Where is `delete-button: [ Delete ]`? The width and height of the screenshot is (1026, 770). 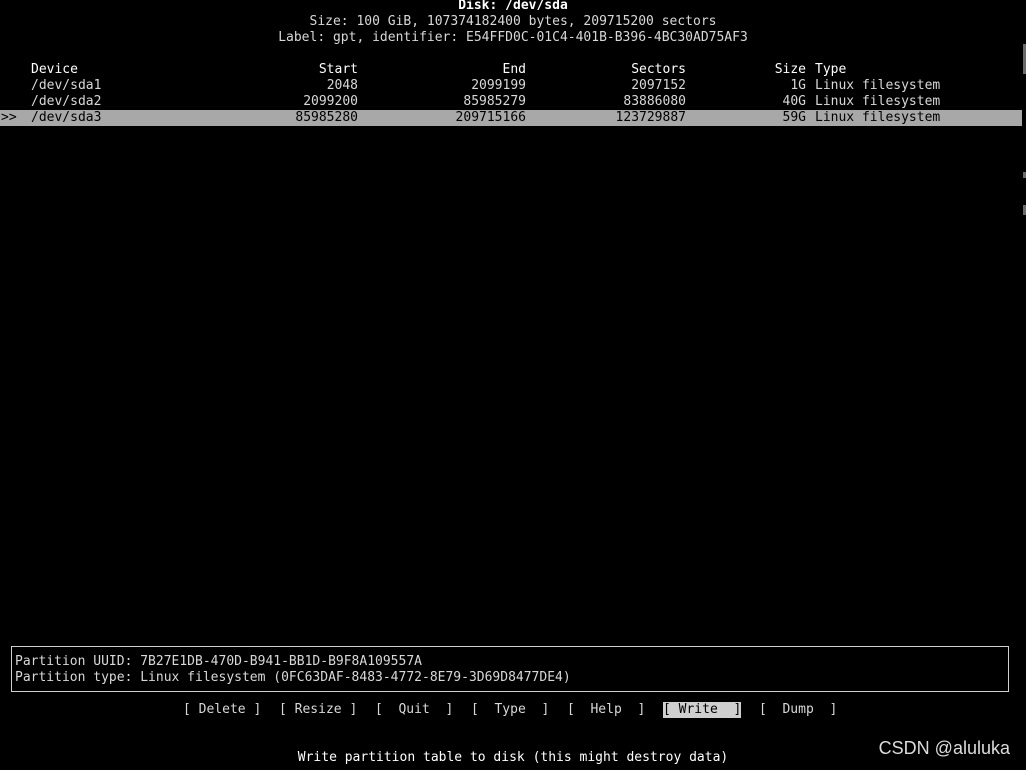 delete-button: [ Delete ] is located at coordinates (222, 710).